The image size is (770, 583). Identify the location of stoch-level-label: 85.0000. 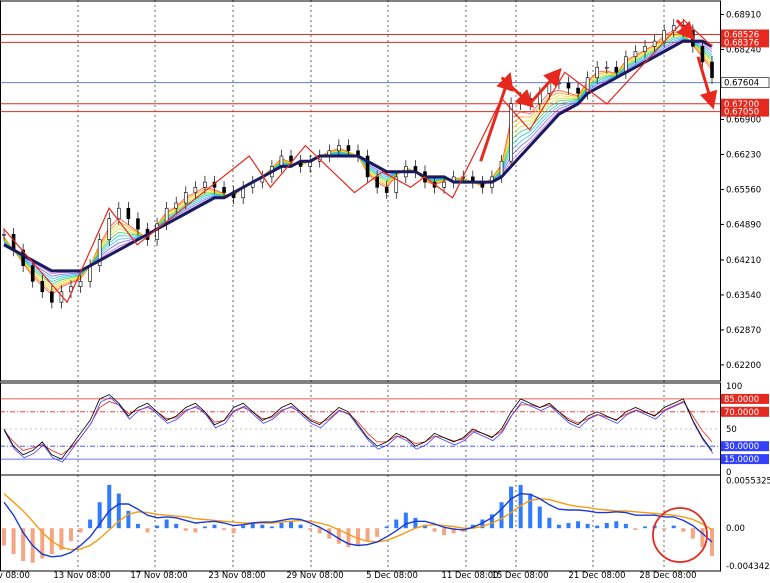
(741, 400).